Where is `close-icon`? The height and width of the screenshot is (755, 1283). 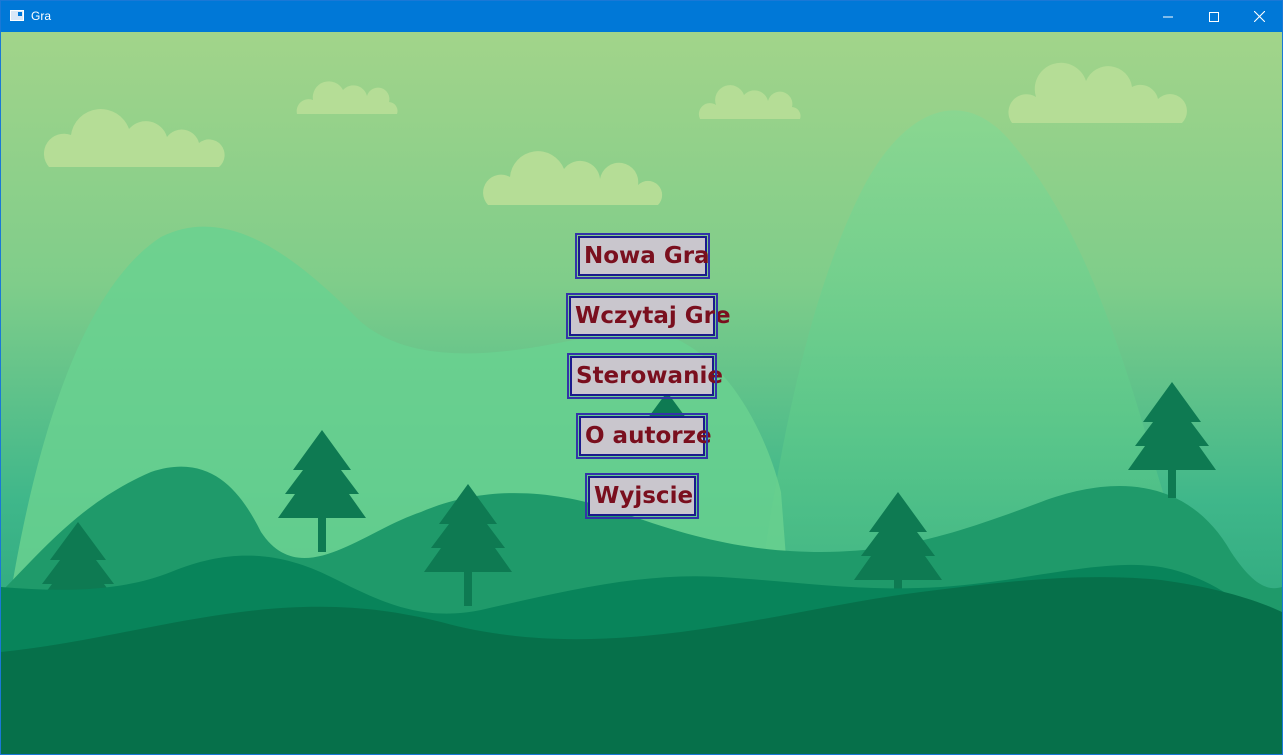
close-icon is located at coordinates (1259, 16).